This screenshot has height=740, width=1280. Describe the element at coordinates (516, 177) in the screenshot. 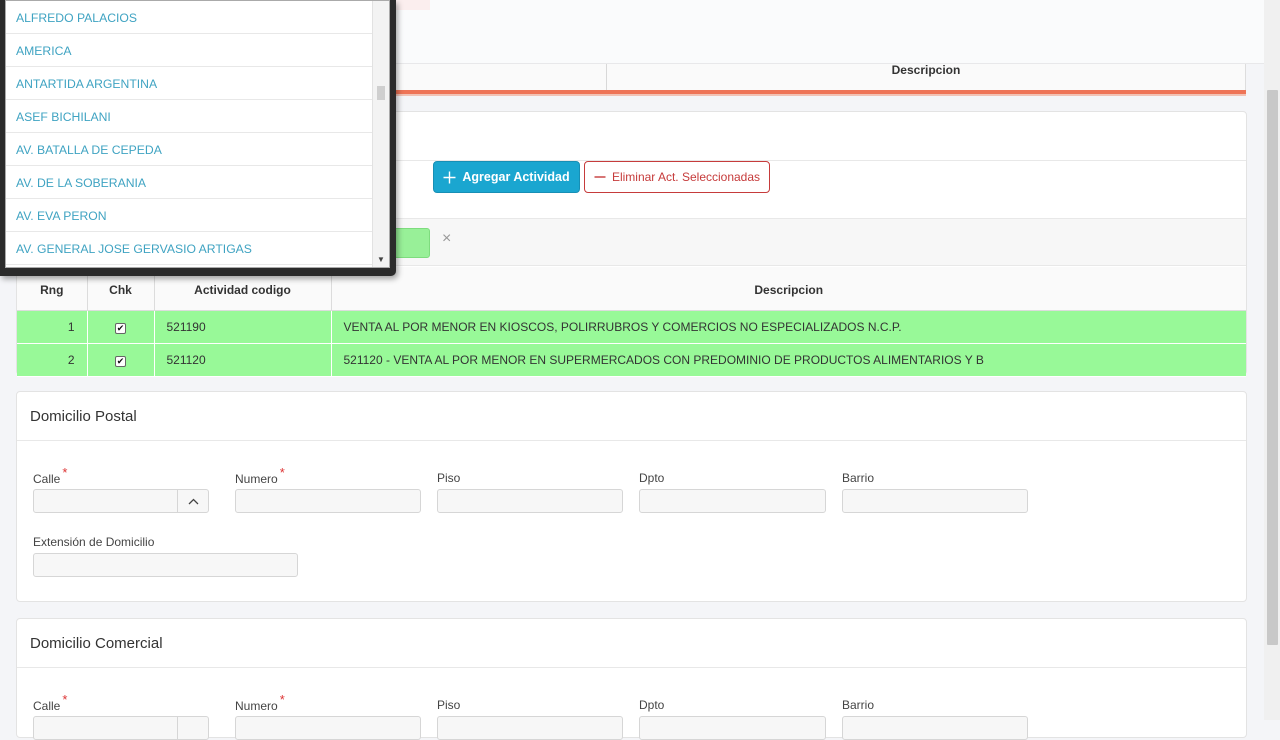

I see `add-activity-label: Agregar Actividad` at that location.